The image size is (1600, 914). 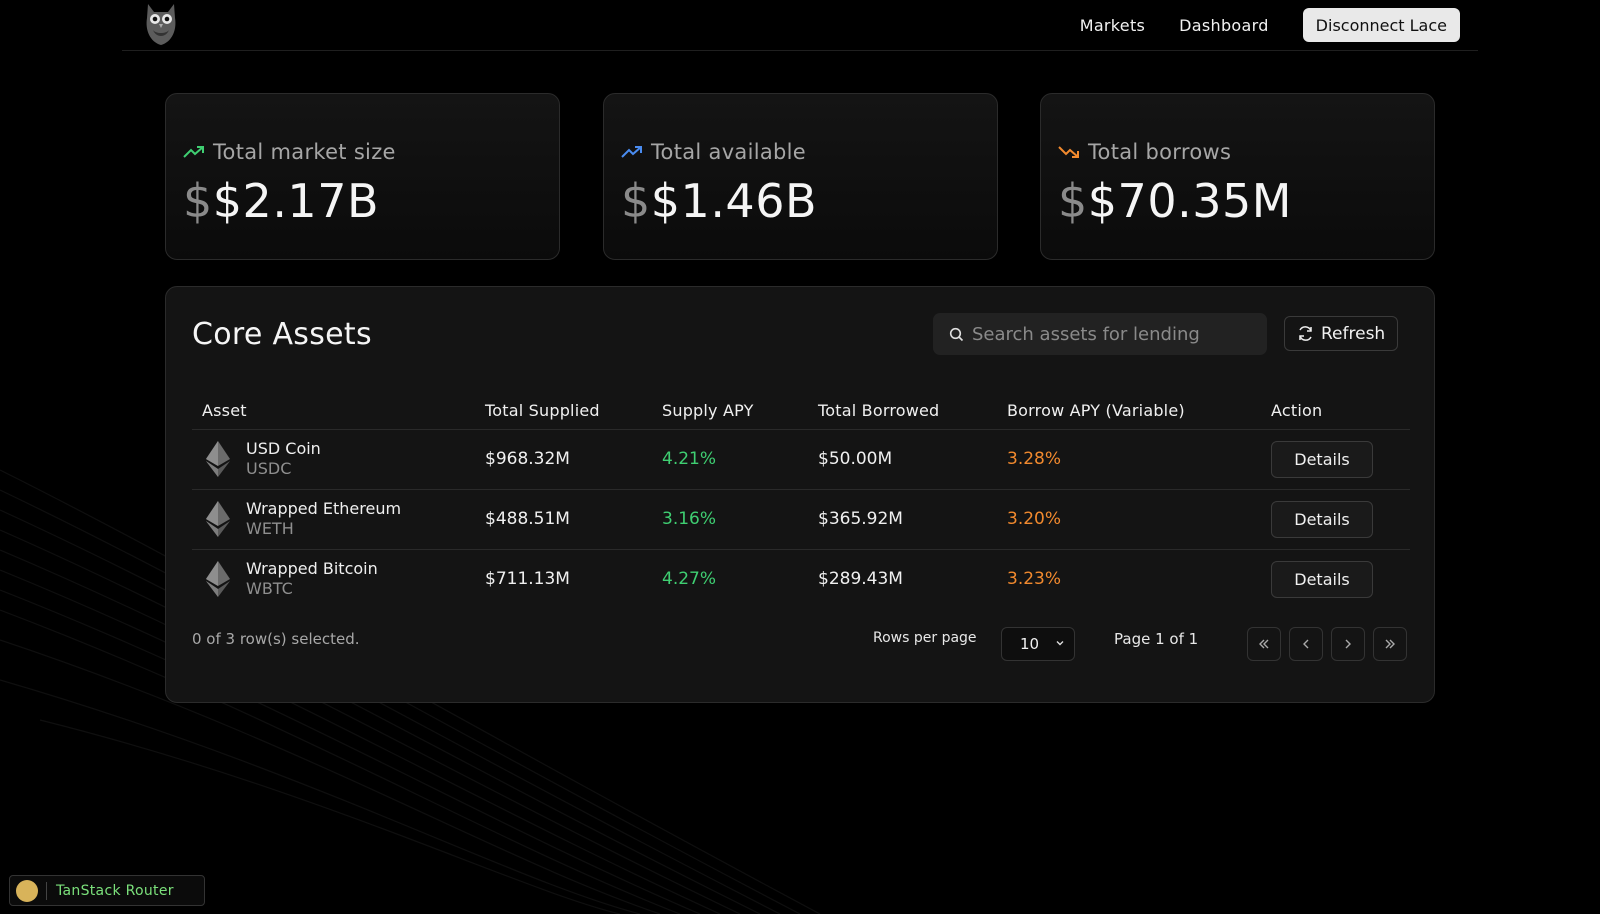 What do you see at coordinates (740, 459) in the screenshot?
I see `supply-apy: 4.21%` at bounding box center [740, 459].